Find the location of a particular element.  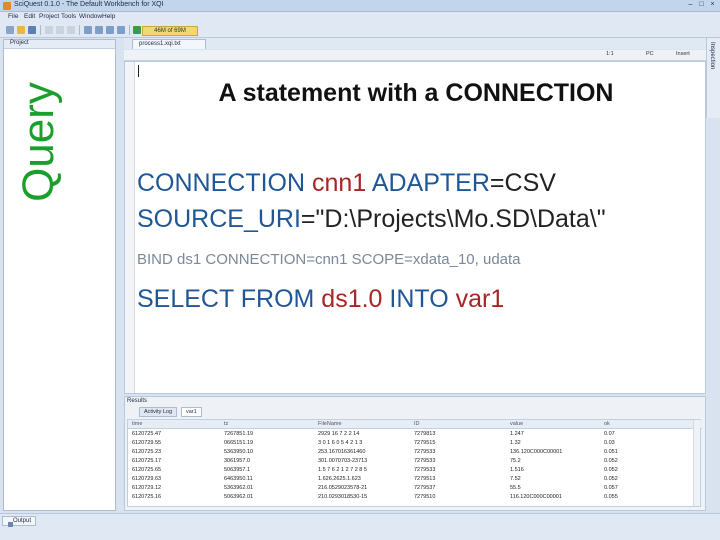

table-cell: 3 0 1 6 0 5 4 2 1 3 is located at coordinates (340, 443).